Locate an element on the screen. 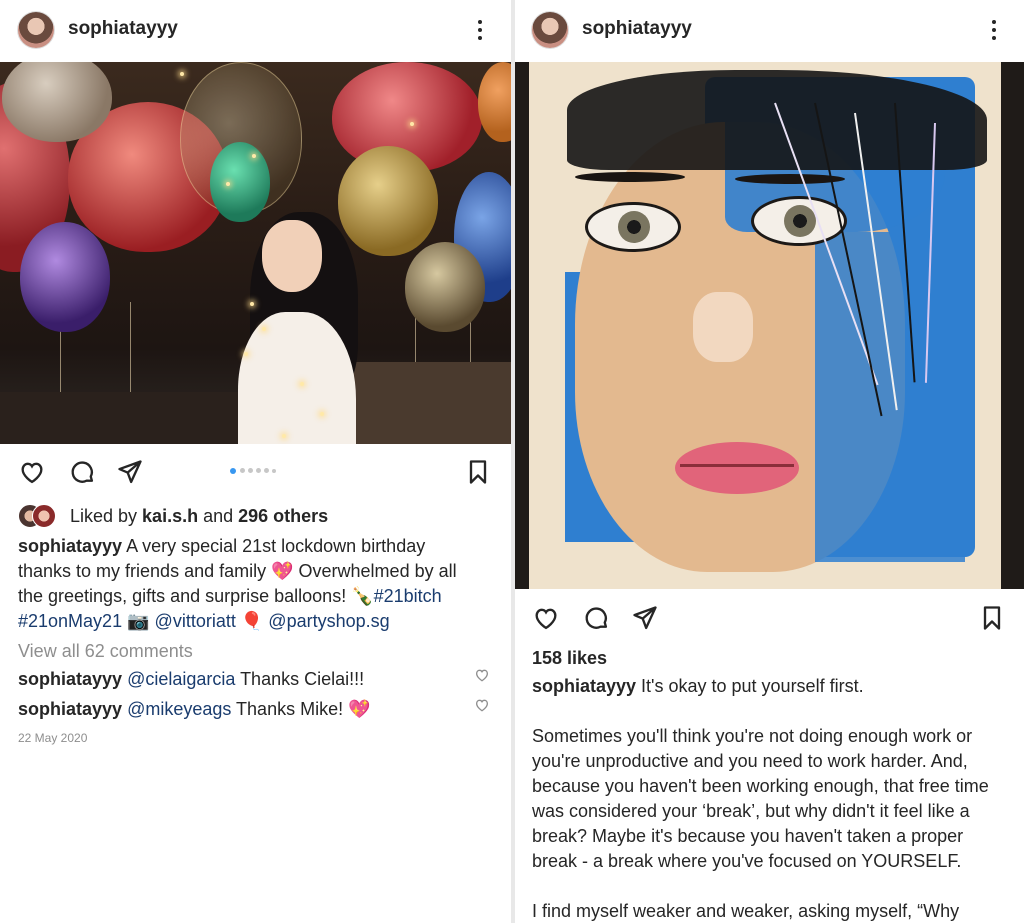 This screenshot has height=923, width=1024. caption-line: It's okay to put yourself first. is located at coordinates (750, 686).